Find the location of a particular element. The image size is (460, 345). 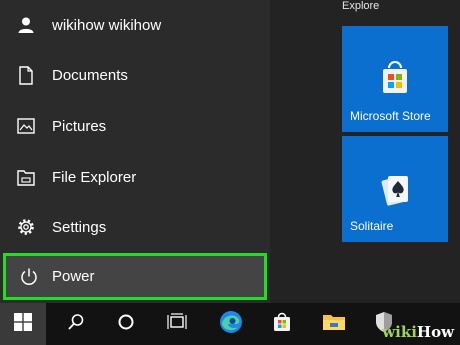

nav-item-pictures: Pictures is located at coordinates (135, 126).